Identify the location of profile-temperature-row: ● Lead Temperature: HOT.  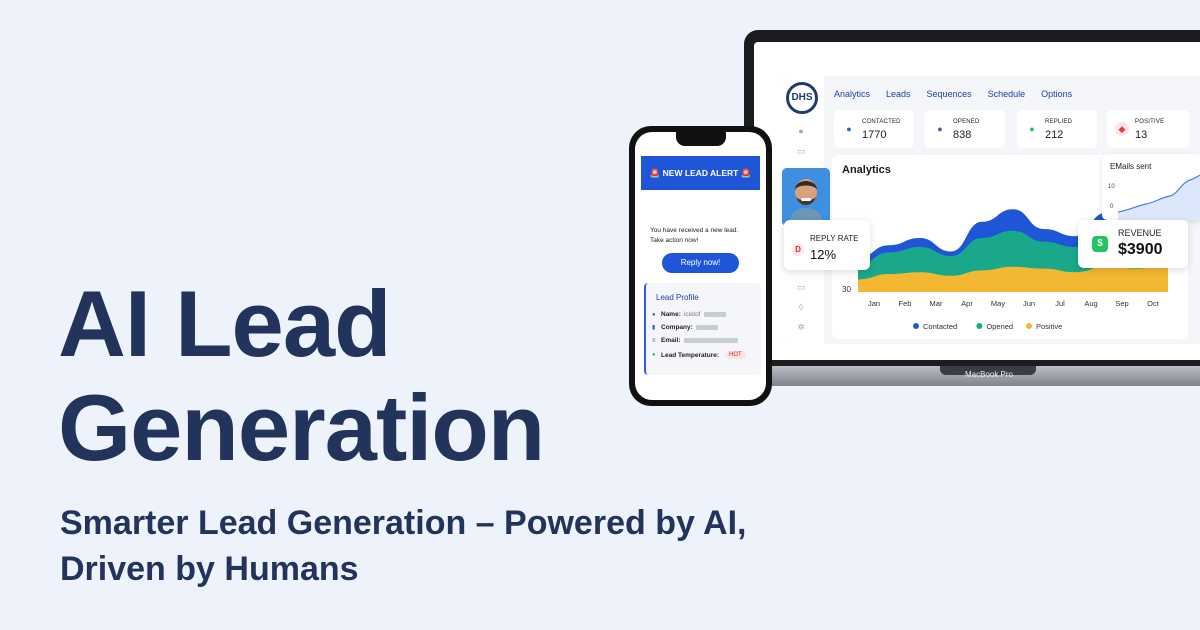
(699, 355).